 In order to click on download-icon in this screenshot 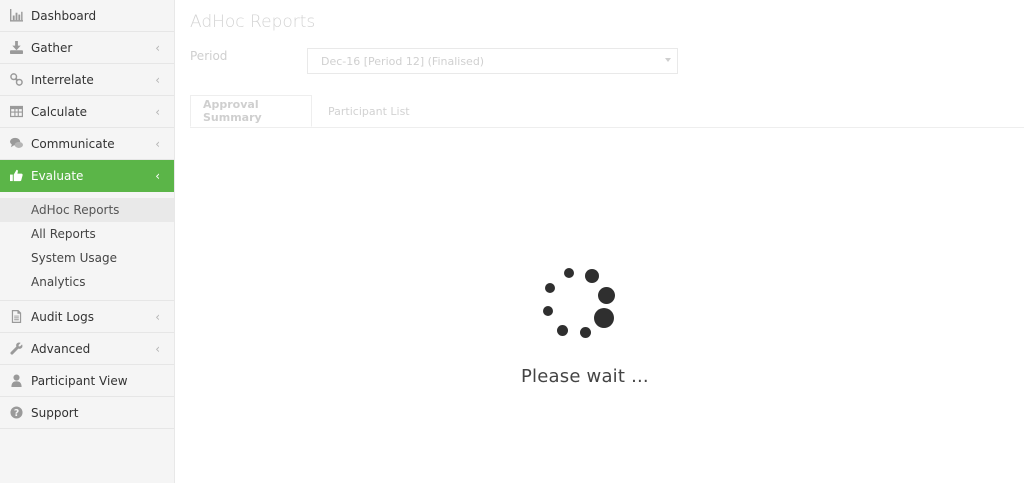, I will do `click(16, 47)`.